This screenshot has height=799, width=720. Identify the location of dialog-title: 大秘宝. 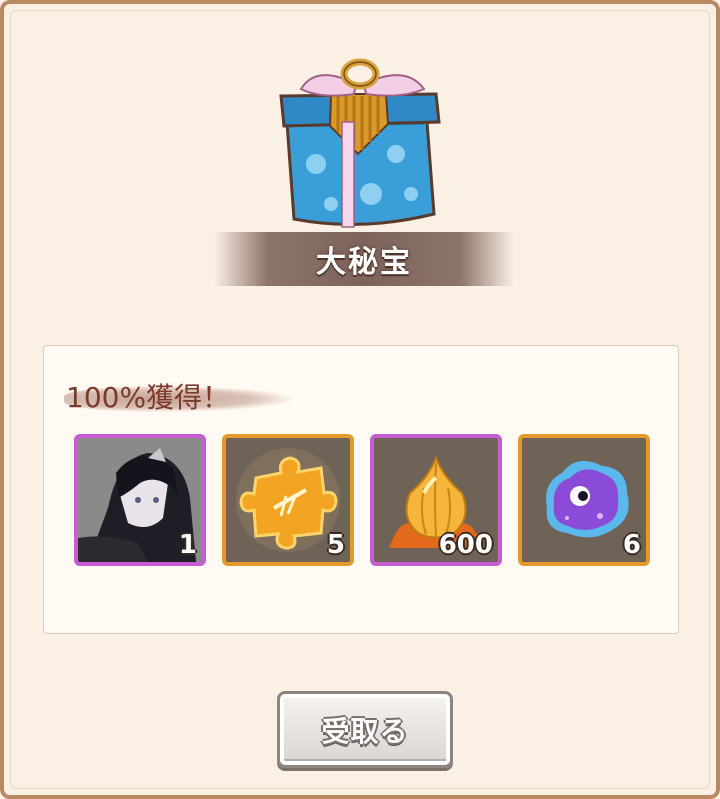
(364, 262).